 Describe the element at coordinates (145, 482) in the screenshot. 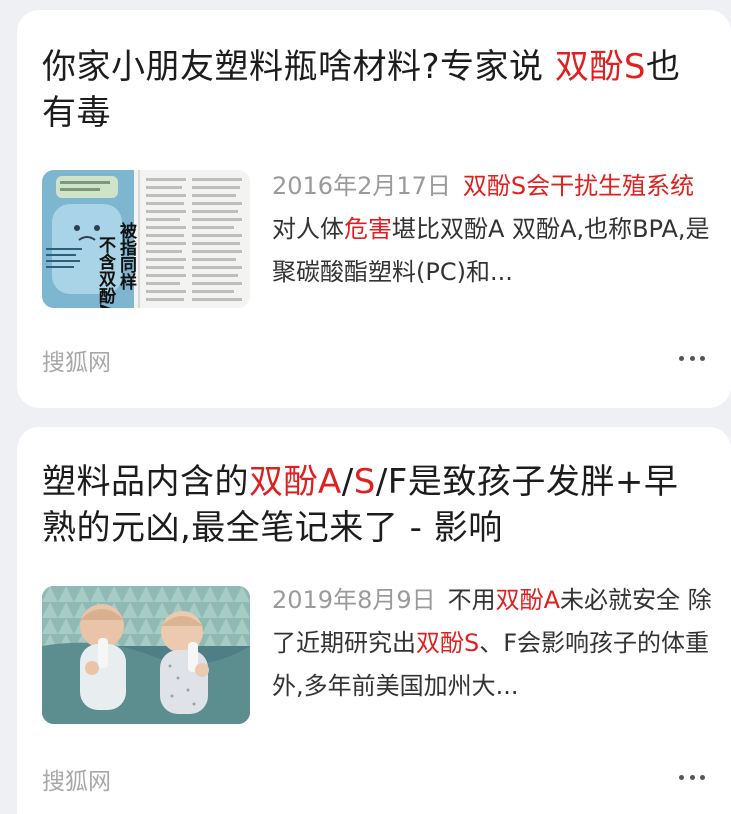

I see `text-segment: 塑料品内含的` at that location.